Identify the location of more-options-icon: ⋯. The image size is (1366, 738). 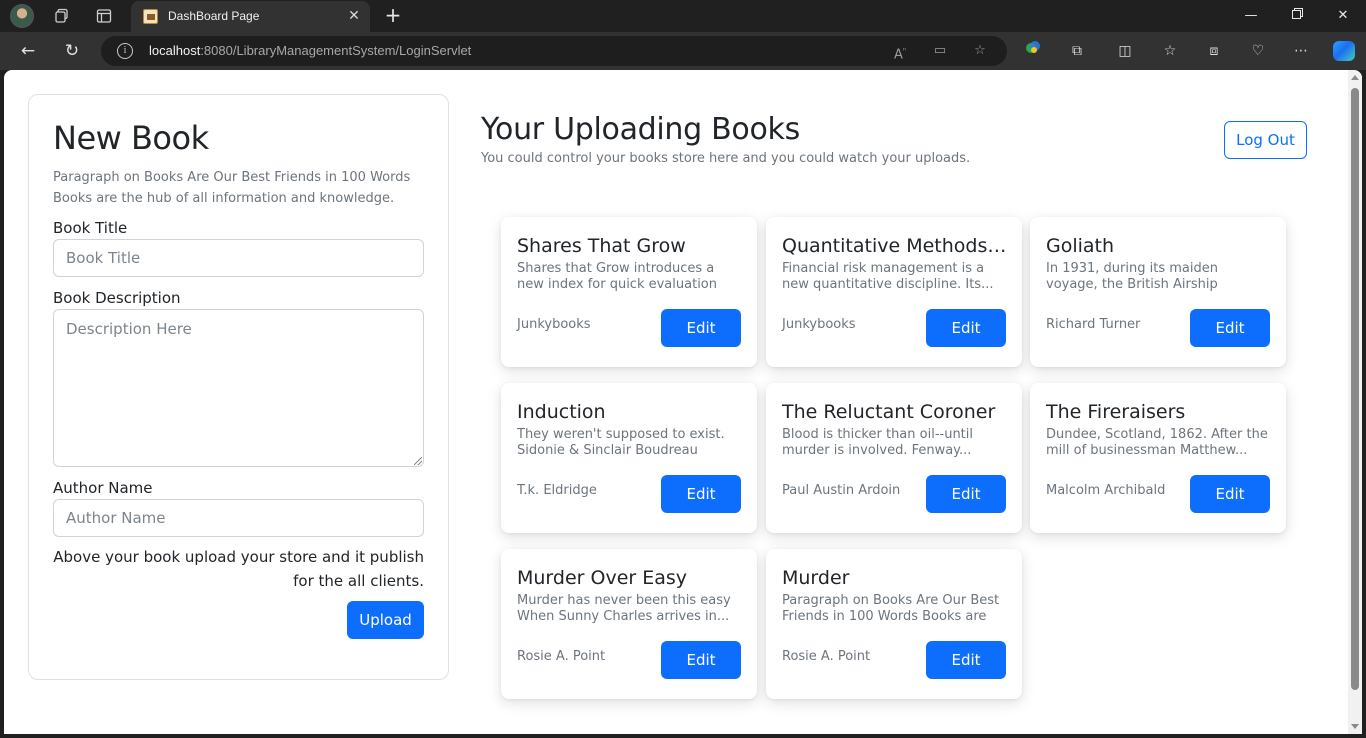
(1301, 51).